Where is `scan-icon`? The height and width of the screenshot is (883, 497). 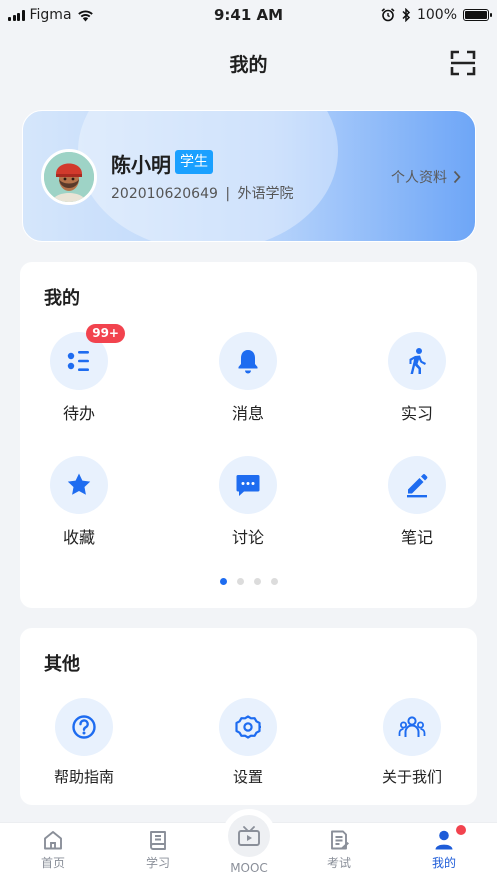
scan-icon is located at coordinates (463, 63).